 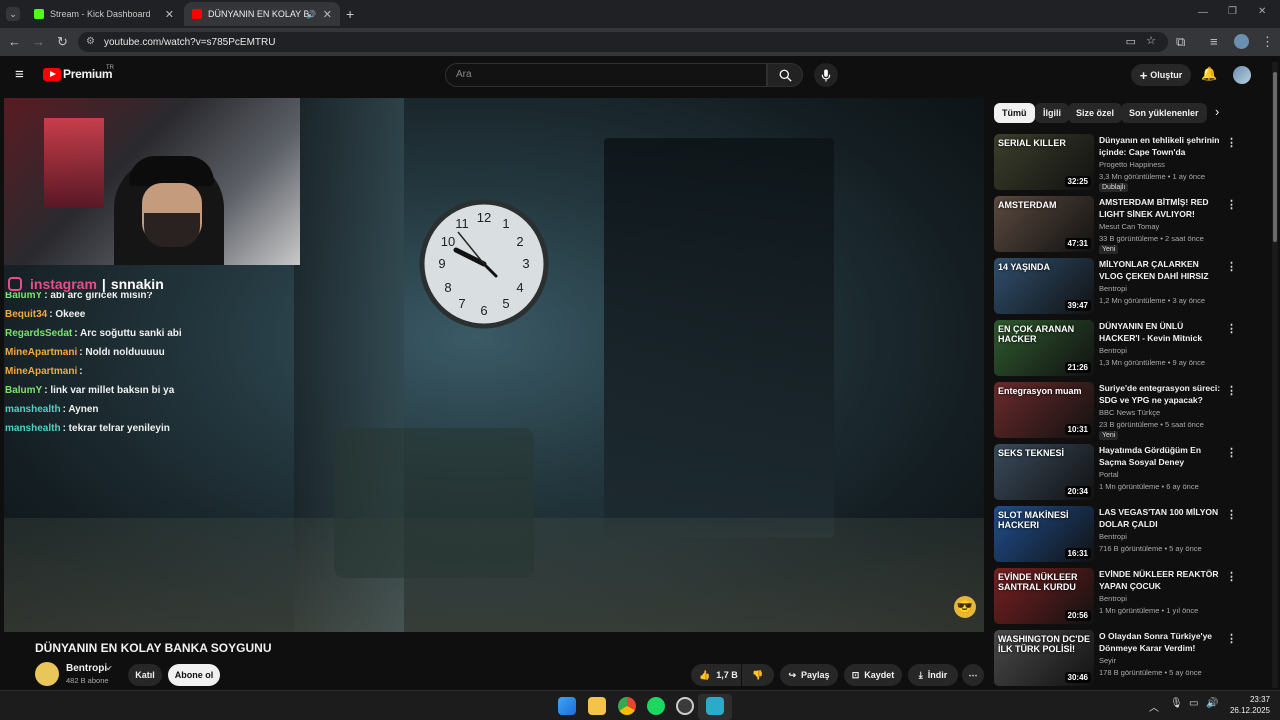 What do you see at coordinates (86, 668) in the screenshot?
I see `channel-name: Bentropi` at bounding box center [86, 668].